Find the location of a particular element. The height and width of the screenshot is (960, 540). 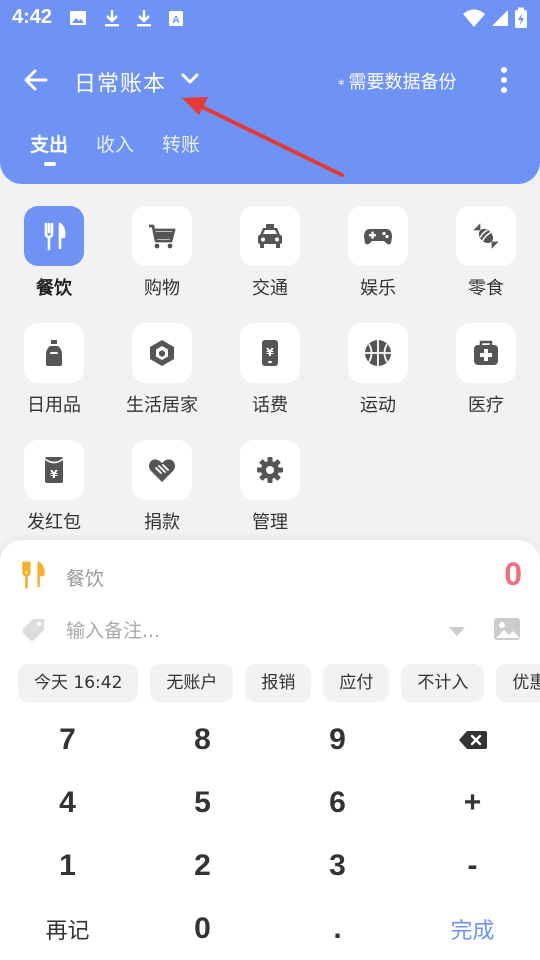

key-3: 3 is located at coordinates (337, 865).